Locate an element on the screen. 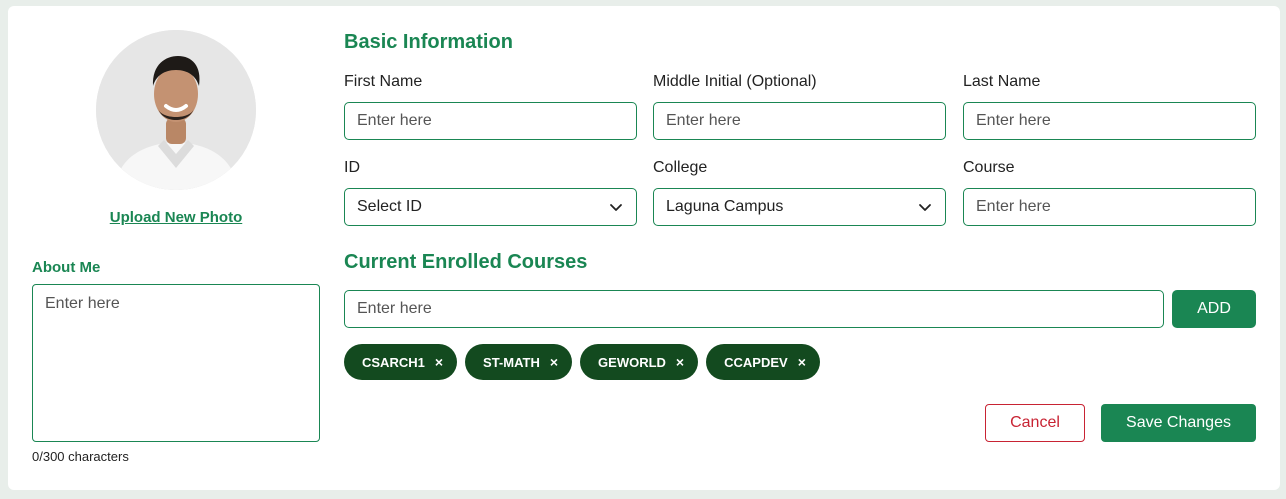 This screenshot has height=499, width=1286. first-name-label: First Name is located at coordinates (383, 81).